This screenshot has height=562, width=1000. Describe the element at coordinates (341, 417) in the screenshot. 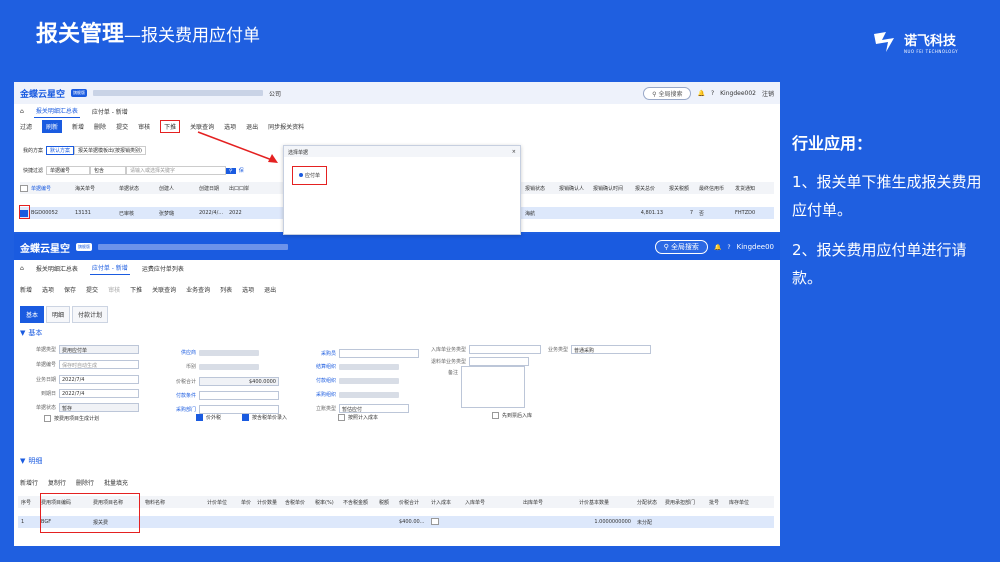

I see `cost-field-checkbox` at that location.